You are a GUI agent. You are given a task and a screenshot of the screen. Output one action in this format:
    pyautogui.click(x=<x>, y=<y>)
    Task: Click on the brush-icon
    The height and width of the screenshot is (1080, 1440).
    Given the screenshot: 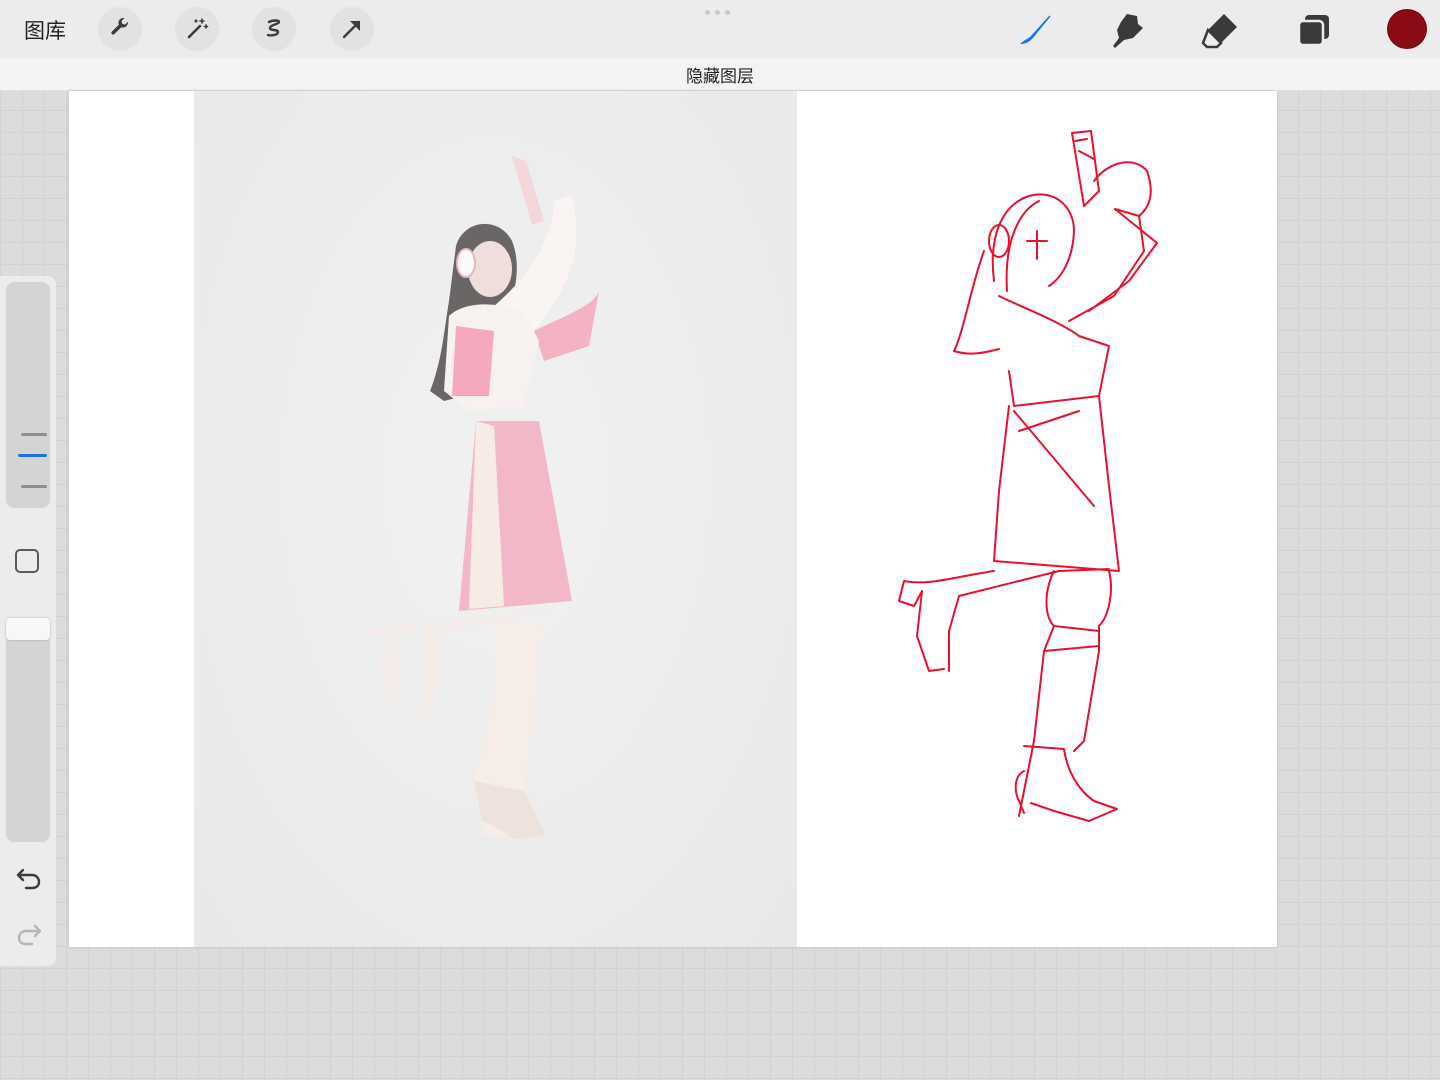 What is the action you would take?
    pyautogui.click(x=1035, y=29)
    